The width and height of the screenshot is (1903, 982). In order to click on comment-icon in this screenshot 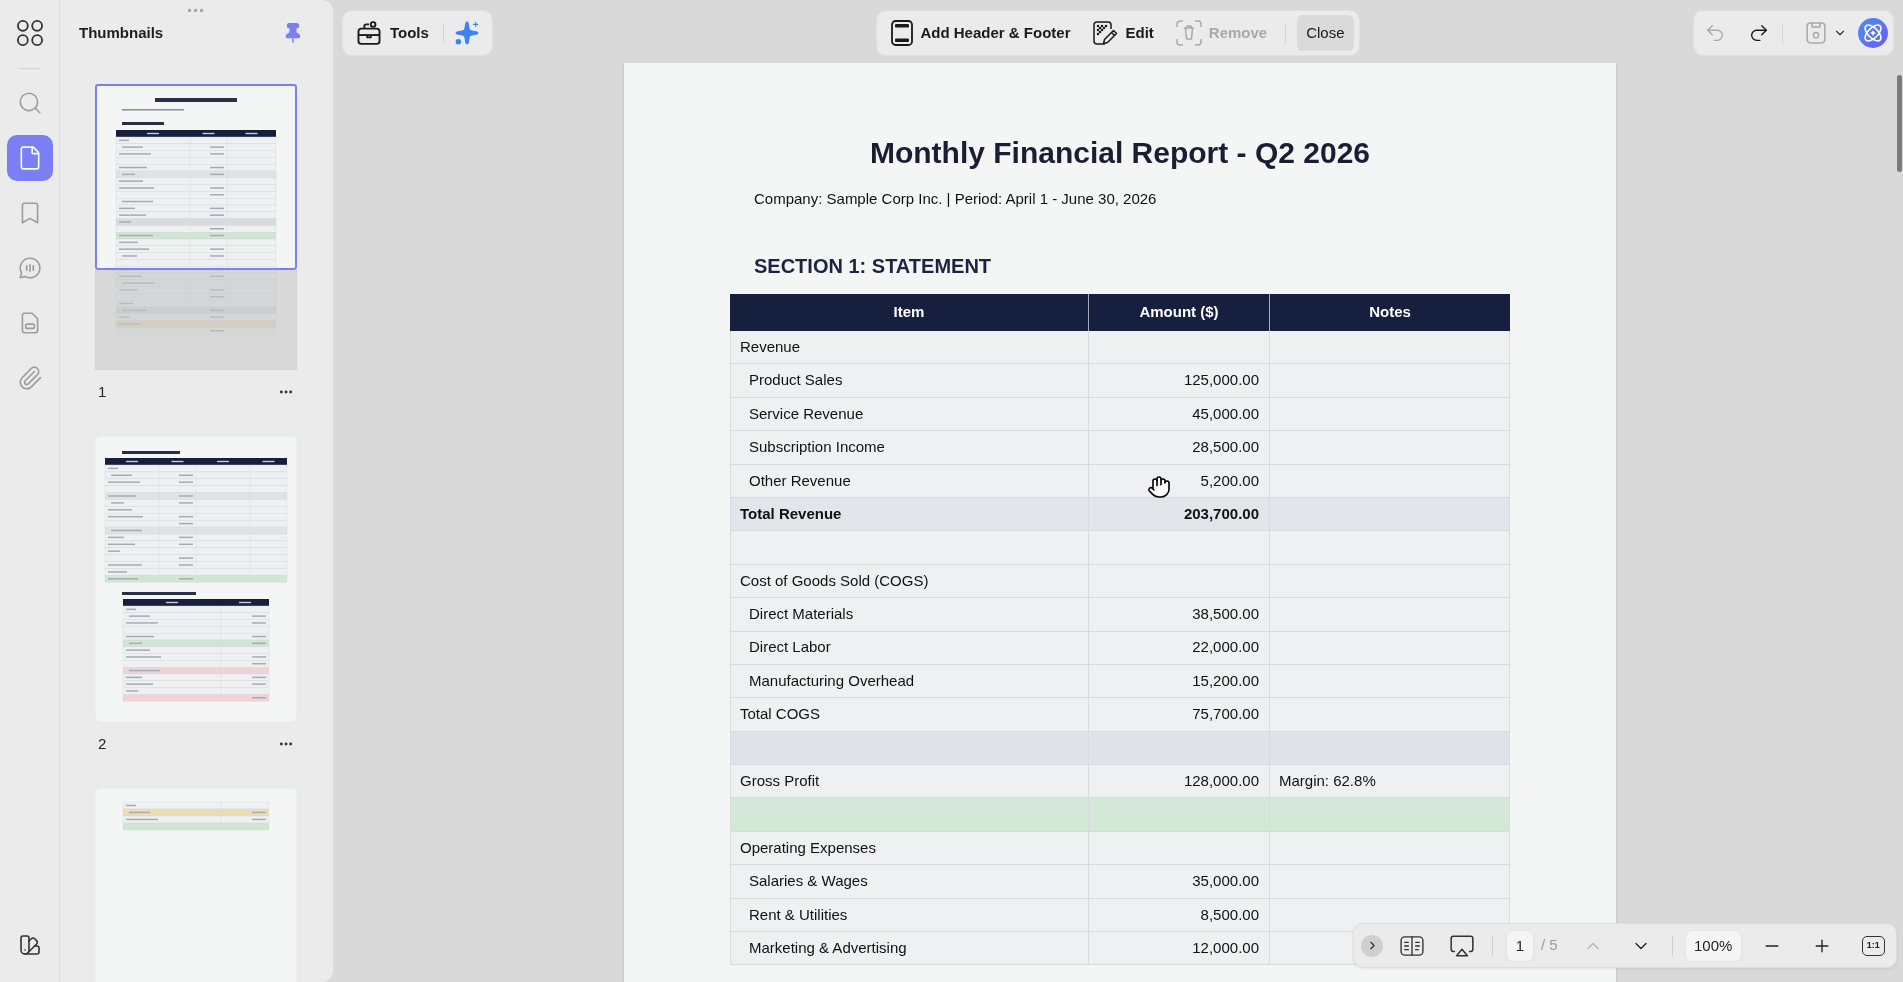, I will do `click(29, 268)`.